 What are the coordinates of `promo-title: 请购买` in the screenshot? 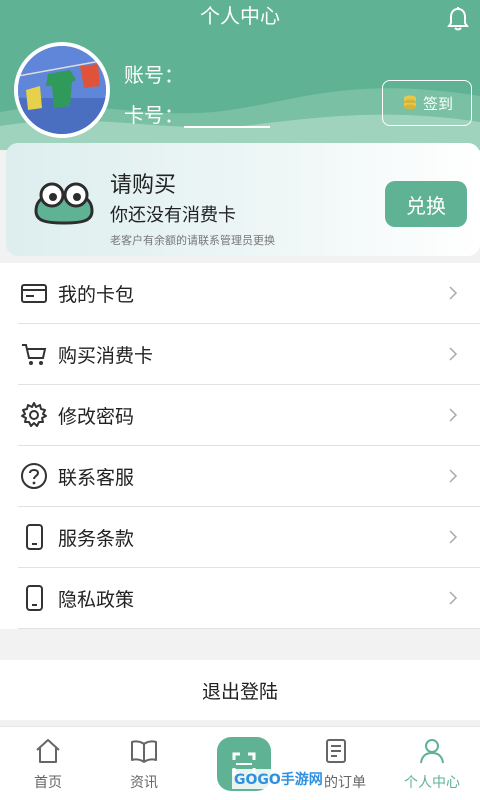 It's located at (143, 185).